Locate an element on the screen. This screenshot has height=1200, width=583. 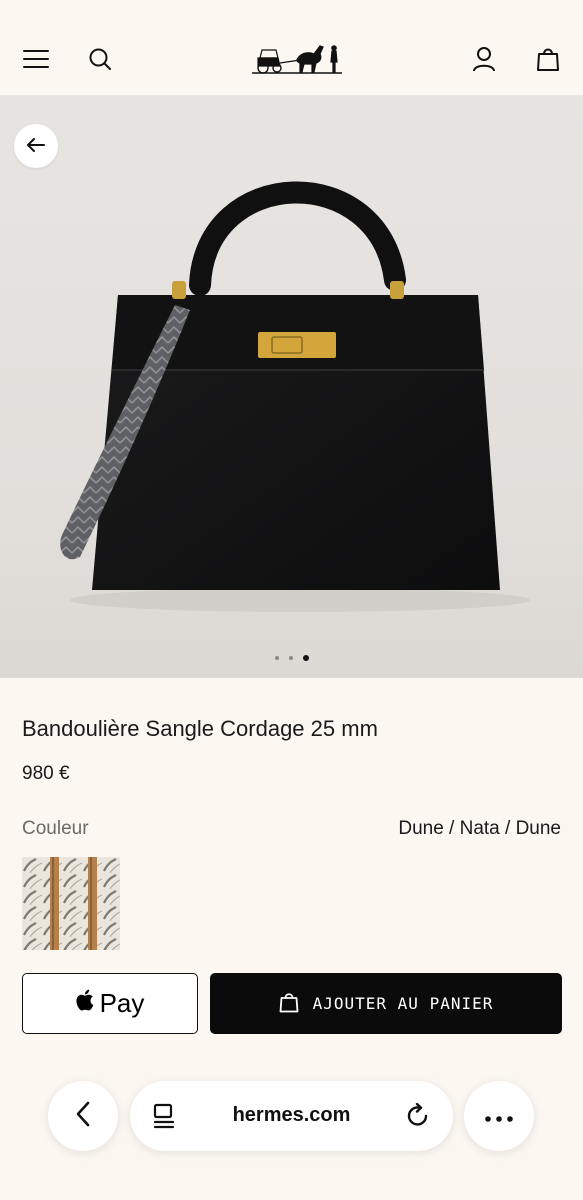
browser-back-button is located at coordinates (83, 1116).